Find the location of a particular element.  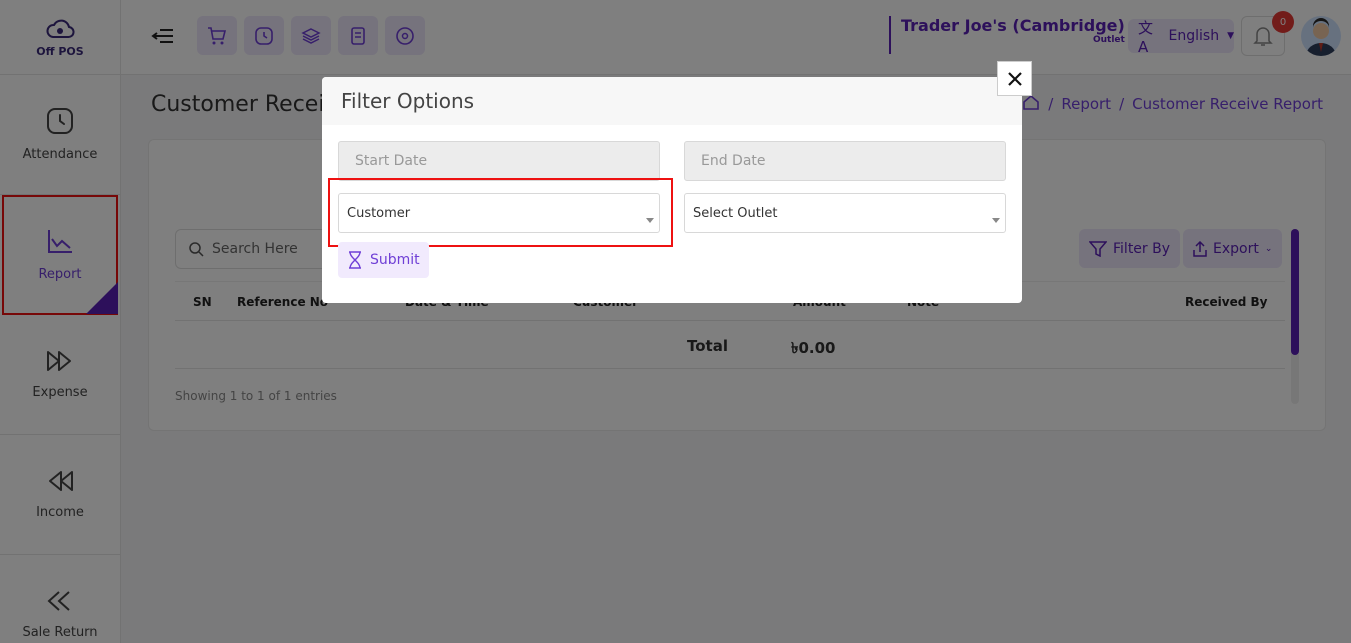

modal-title: Filter Options is located at coordinates (408, 101).